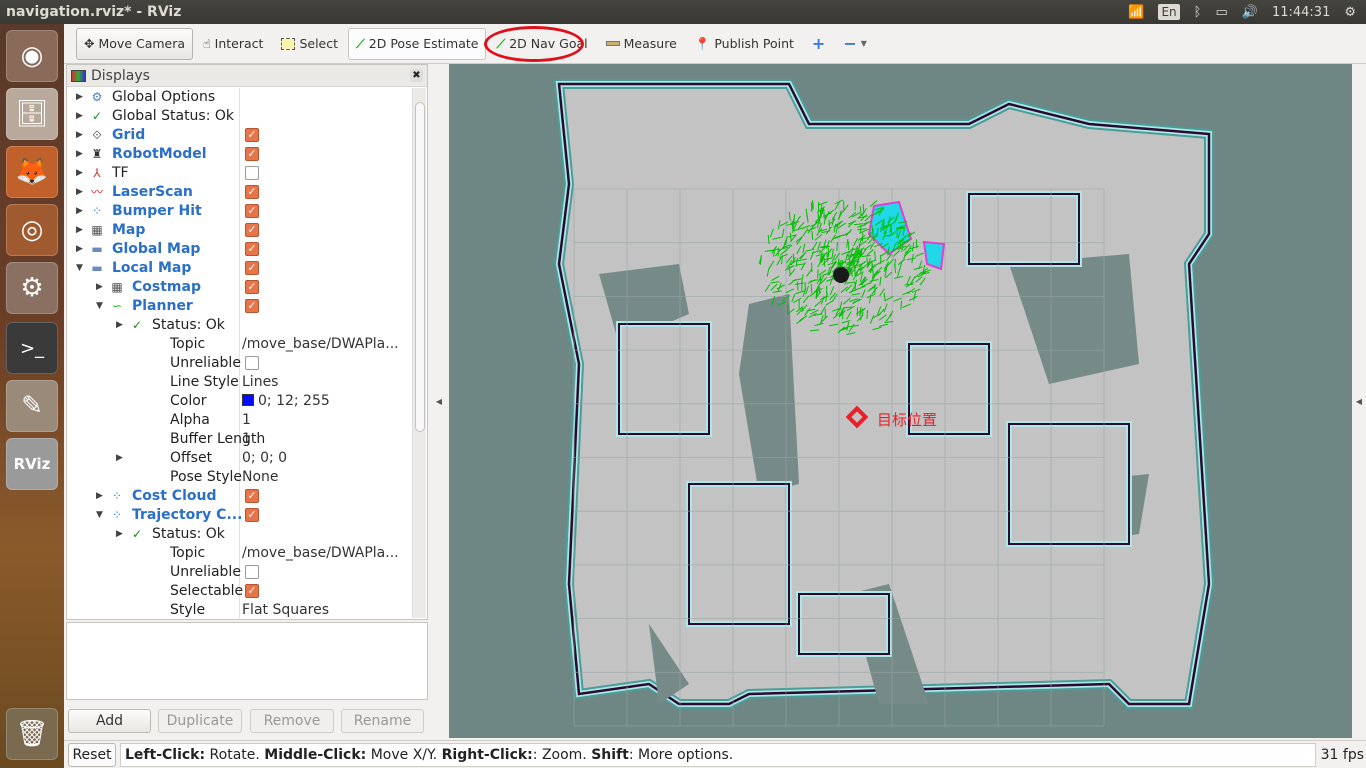  Describe the element at coordinates (382, 721) in the screenshot. I see `rename-display-button: Rename` at that location.